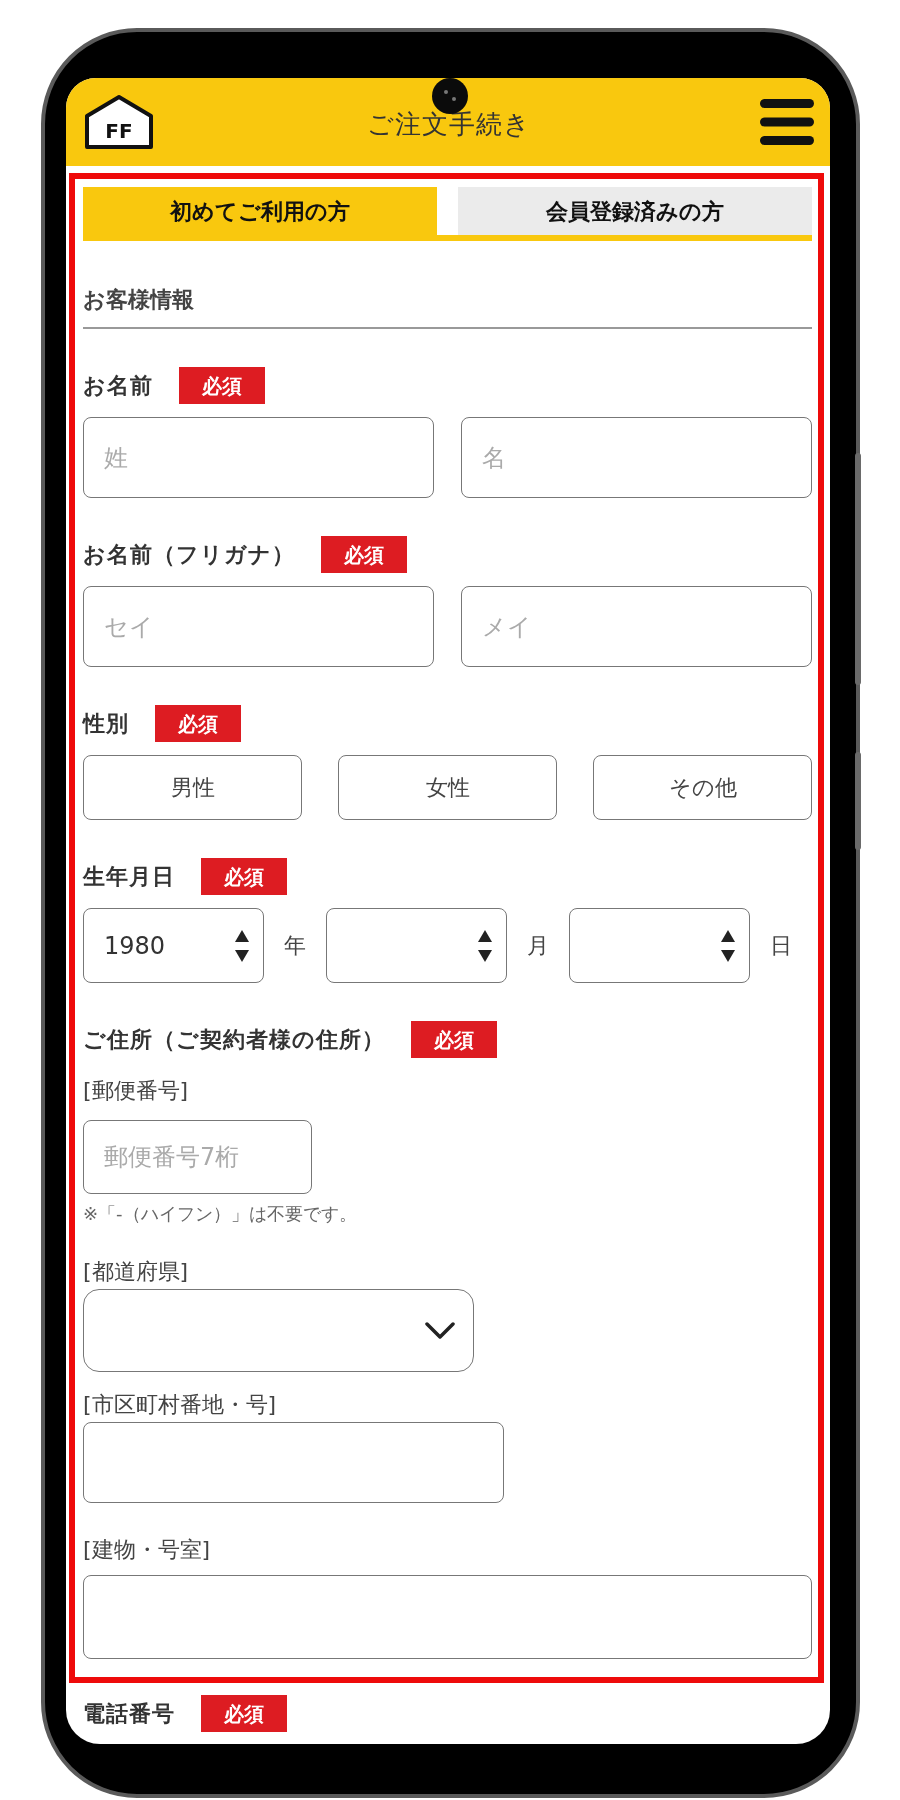  Describe the element at coordinates (702, 787) in the screenshot. I see `option-button: その他` at that location.